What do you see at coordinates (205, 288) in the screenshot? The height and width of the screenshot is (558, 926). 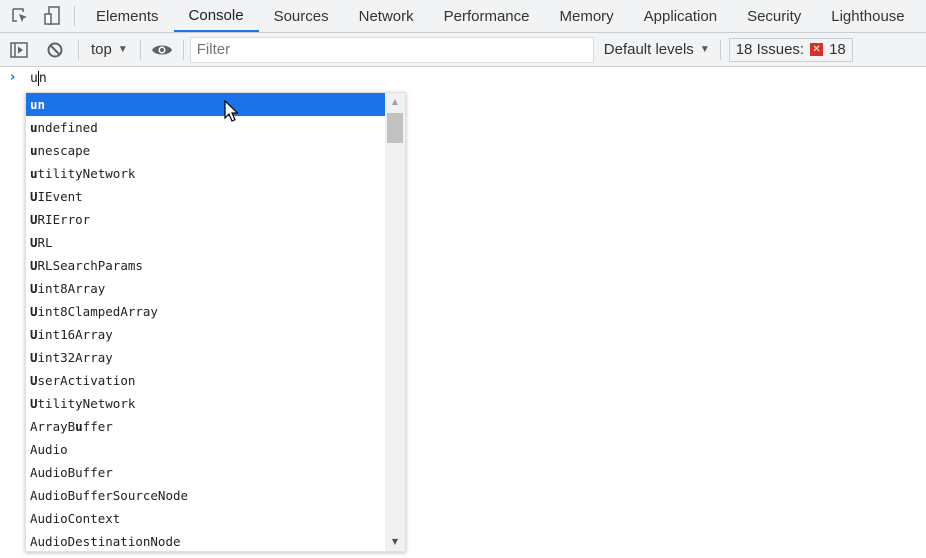 I see `autocomplete-item: Uint8Array` at bounding box center [205, 288].